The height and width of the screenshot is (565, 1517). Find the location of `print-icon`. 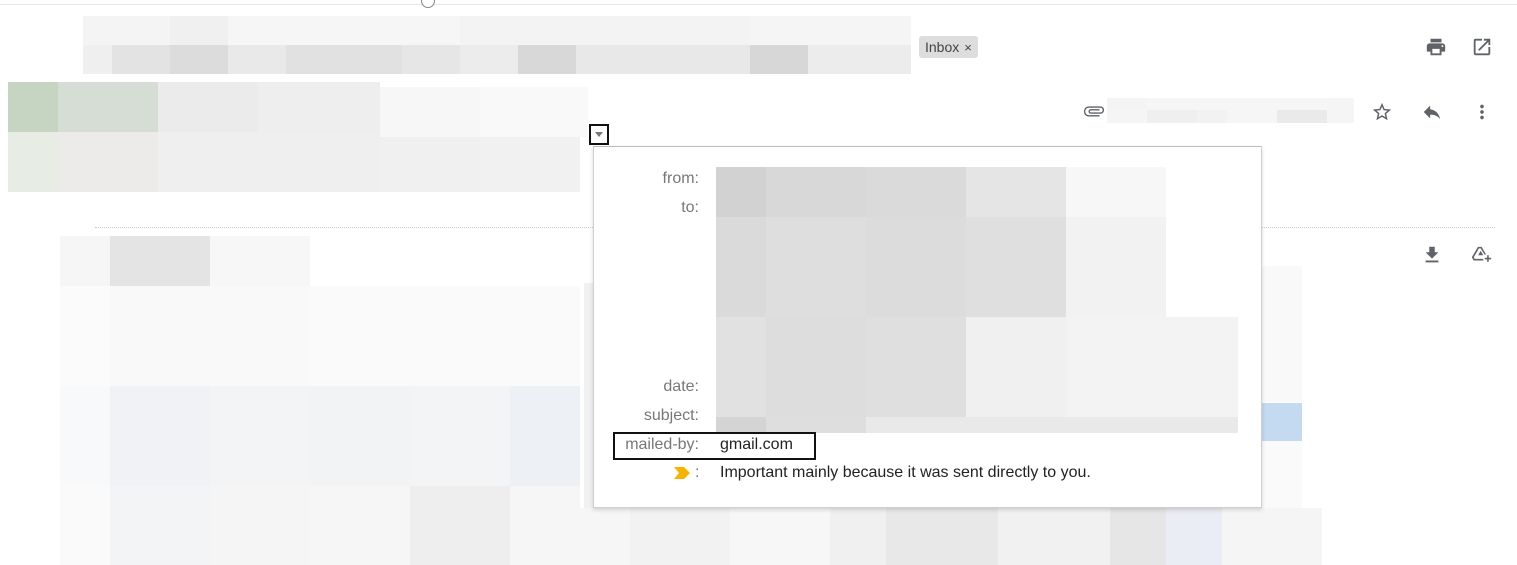

print-icon is located at coordinates (1436, 47).